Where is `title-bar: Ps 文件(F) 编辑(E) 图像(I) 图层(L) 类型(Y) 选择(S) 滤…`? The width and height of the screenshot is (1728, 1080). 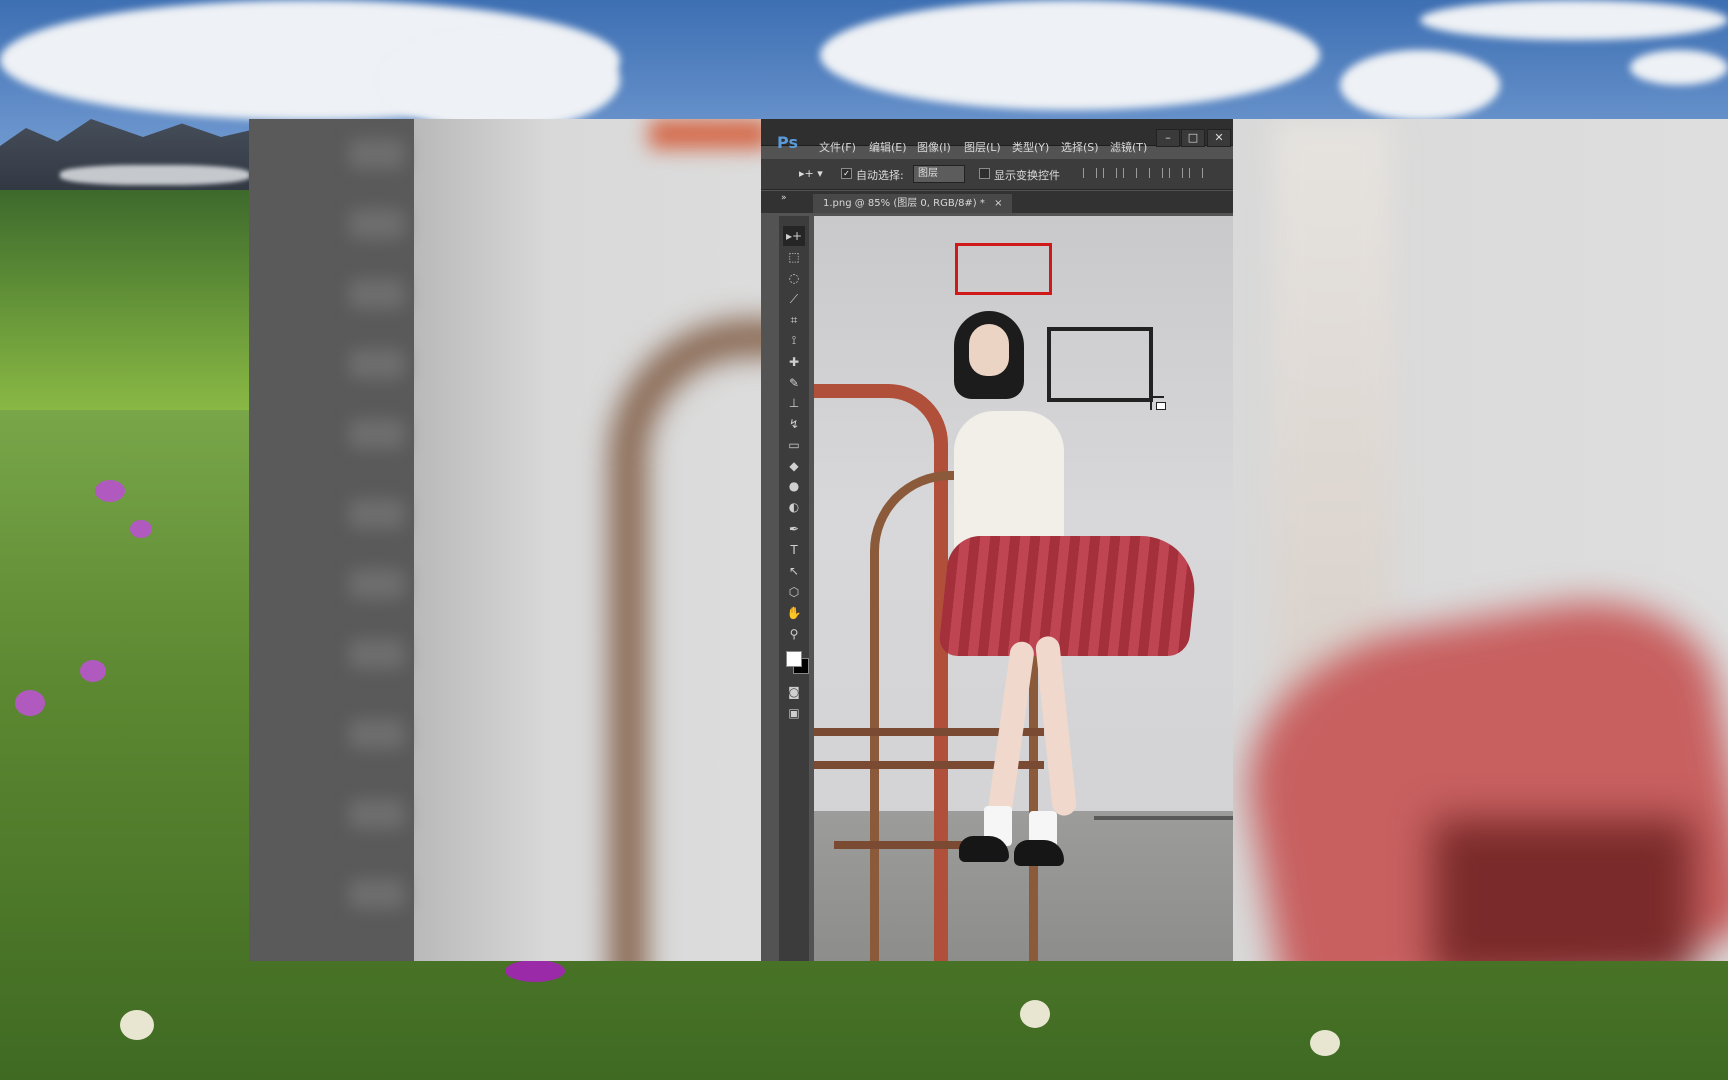 title-bar: Ps 文件(F) 编辑(E) 图像(I) 图层(L) 类型(Y) 选择(S) 滤… is located at coordinates (997, 136).